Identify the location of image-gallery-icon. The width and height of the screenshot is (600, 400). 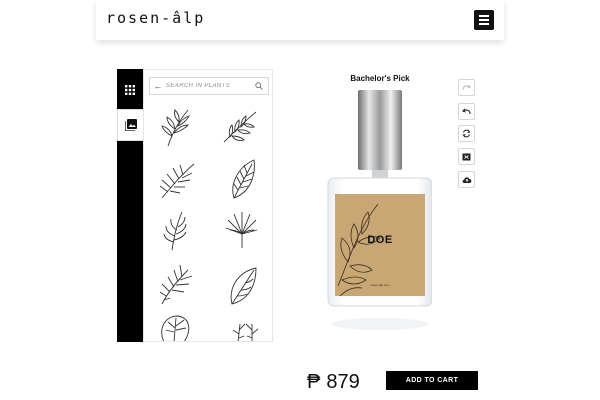
(130, 125).